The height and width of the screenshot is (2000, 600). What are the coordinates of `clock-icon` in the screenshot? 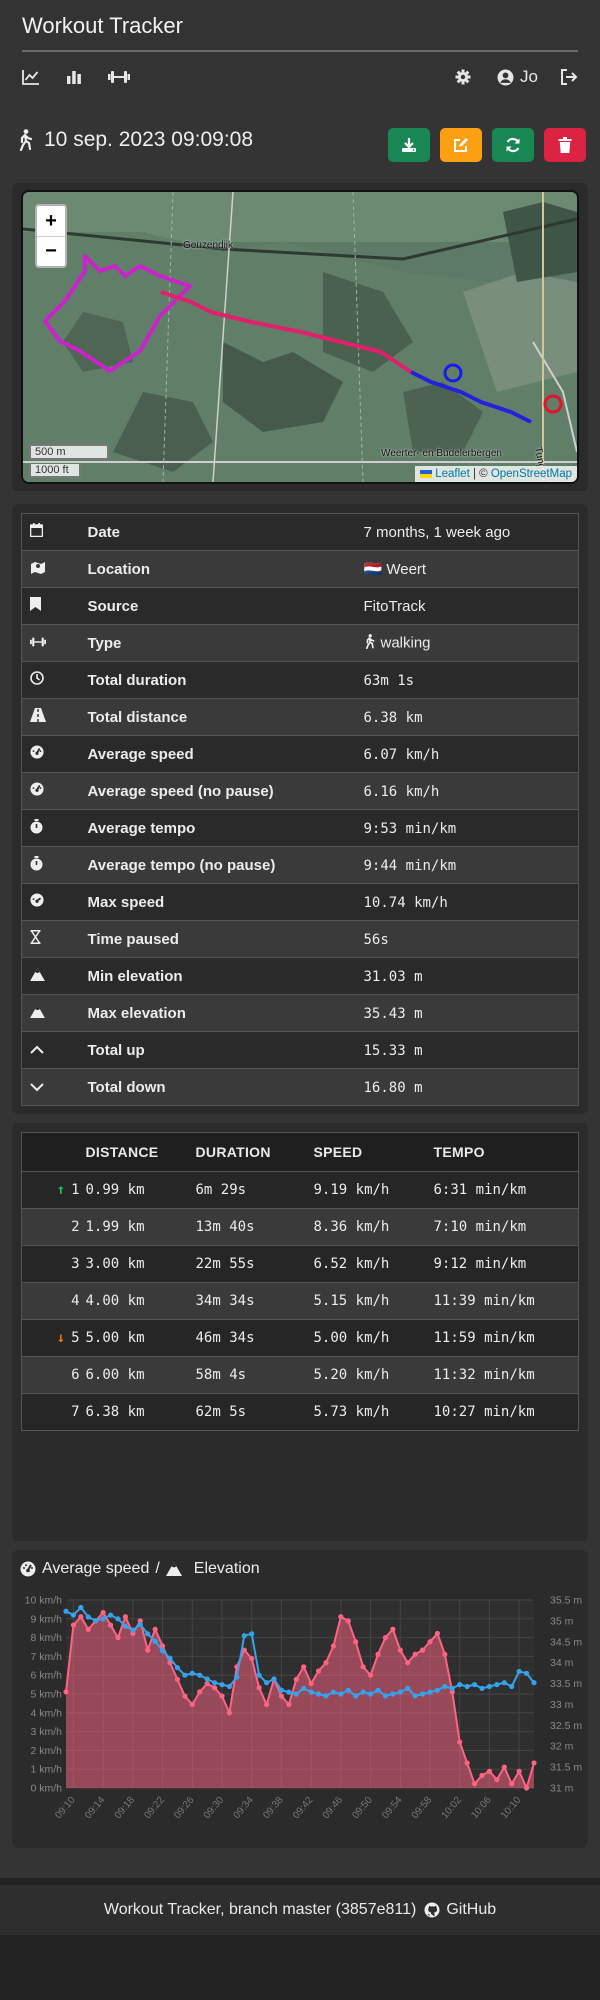 It's located at (37, 678).